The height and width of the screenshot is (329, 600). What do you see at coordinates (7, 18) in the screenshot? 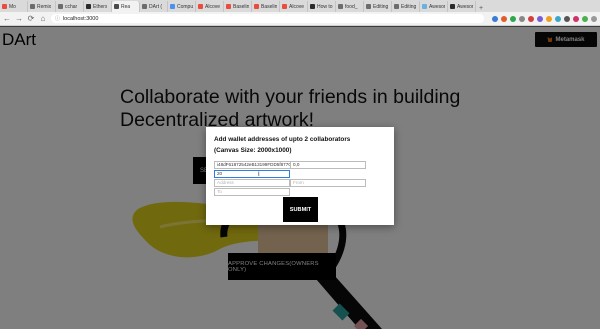
I see `back-icon: ←` at bounding box center [7, 18].